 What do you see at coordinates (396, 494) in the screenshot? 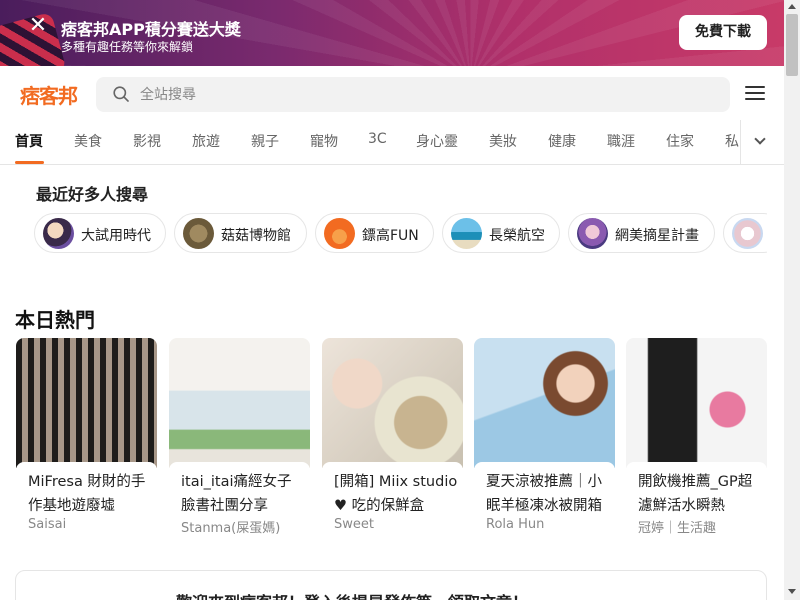
I see `article-title: [開箱] Miix studio ♥ 吃的保鮮盒` at bounding box center [396, 494].